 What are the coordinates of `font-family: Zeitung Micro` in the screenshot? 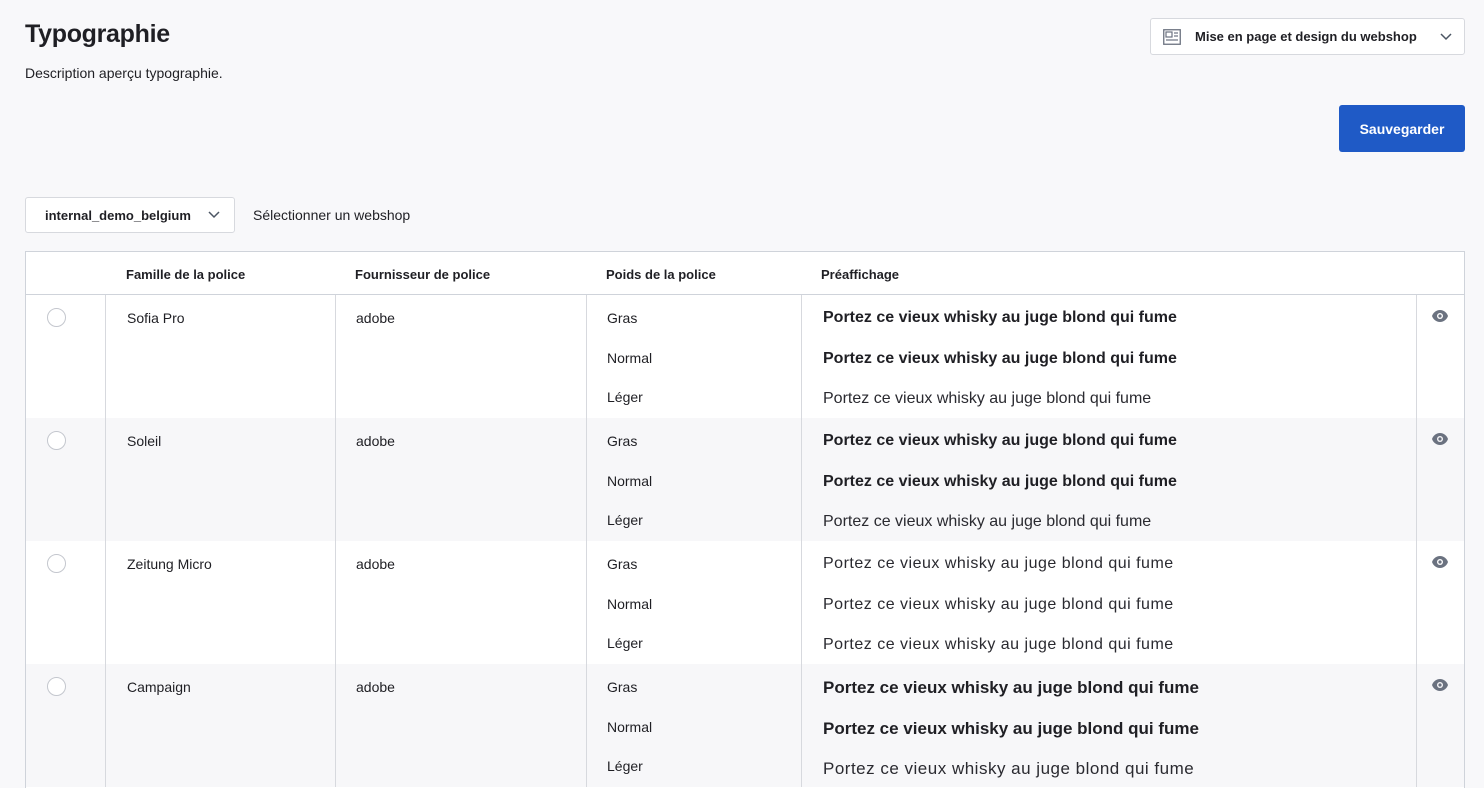 It's located at (169, 564).